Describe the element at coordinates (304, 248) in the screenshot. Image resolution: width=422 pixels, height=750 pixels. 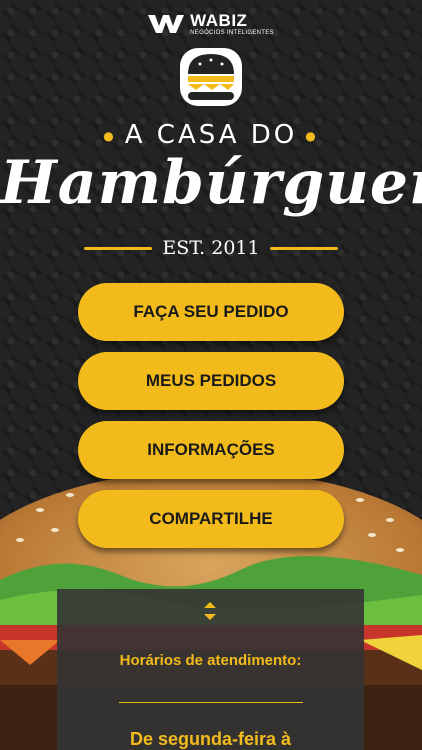
I see `divider-right` at that location.